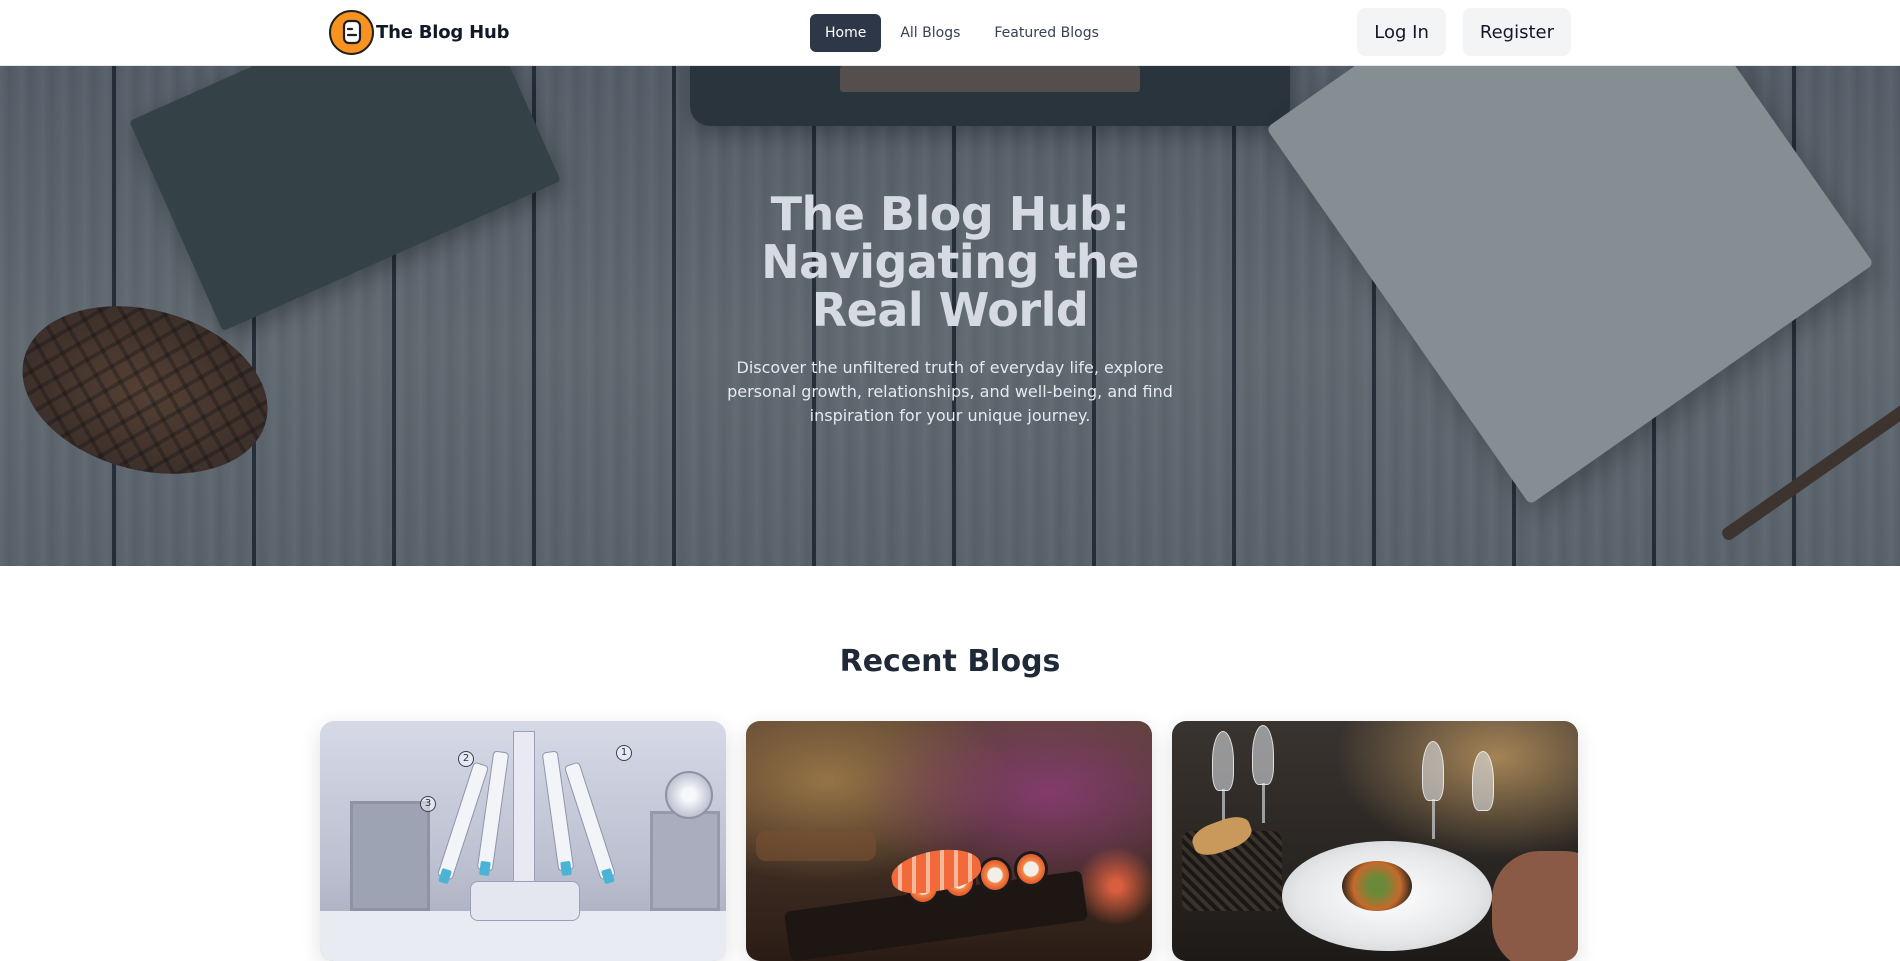  I want to click on blogger-logo-icon, so click(351, 32).